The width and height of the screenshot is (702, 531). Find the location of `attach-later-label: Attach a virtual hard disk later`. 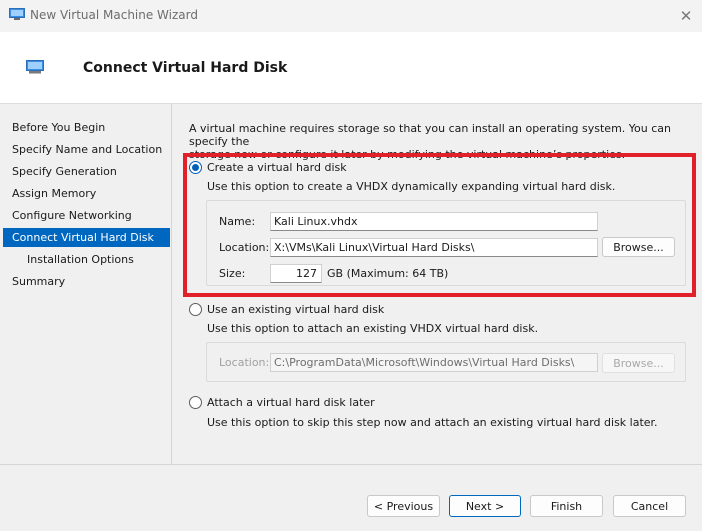

attach-later-label: Attach a virtual hard disk later is located at coordinates (291, 402).